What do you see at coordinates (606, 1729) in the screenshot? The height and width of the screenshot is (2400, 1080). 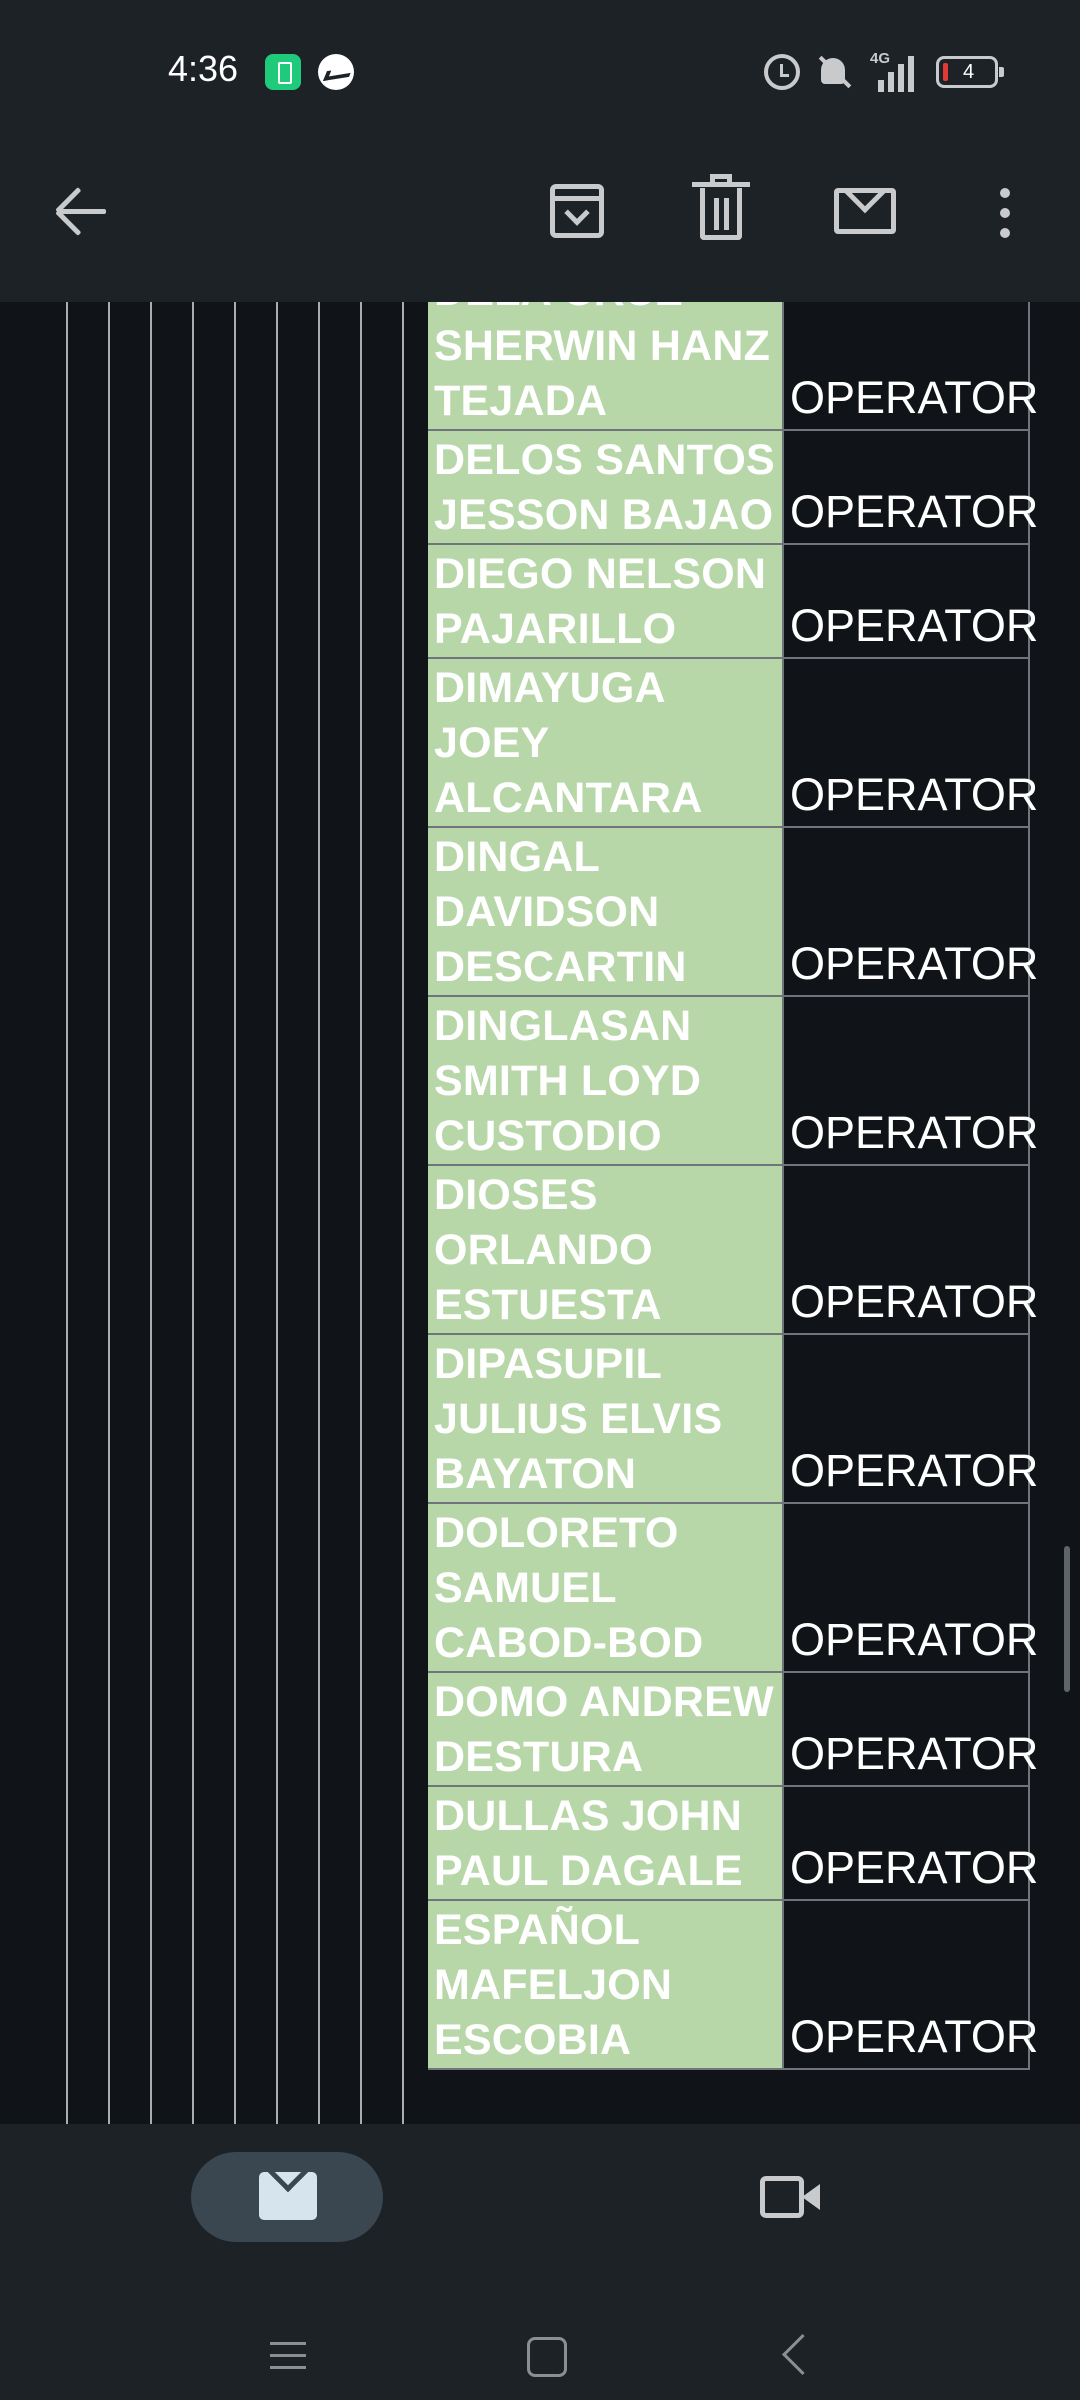 I see `employee-name-cell: DOMO ANDREW DESTURA` at bounding box center [606, 1729].